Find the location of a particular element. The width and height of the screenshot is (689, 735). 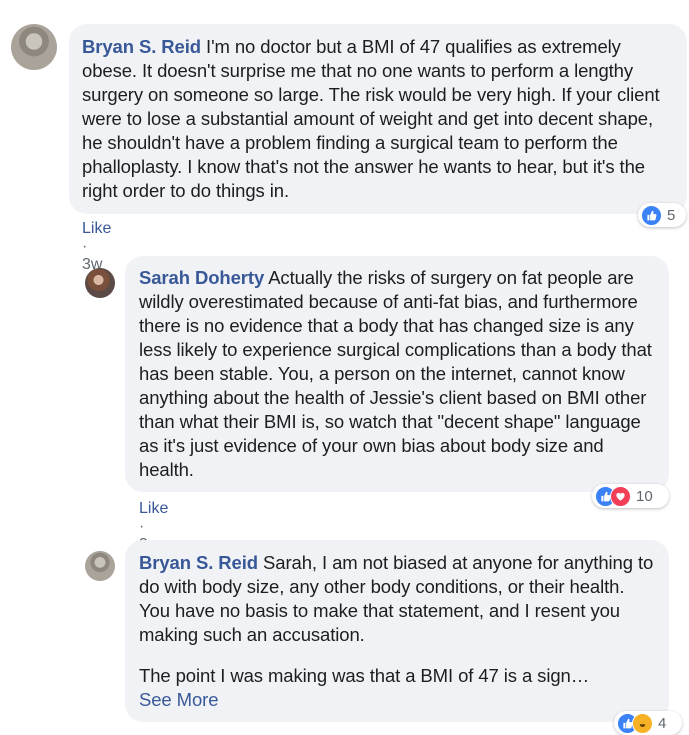

comment-author: Sarah Doherty is located at coordinates (201, 277).